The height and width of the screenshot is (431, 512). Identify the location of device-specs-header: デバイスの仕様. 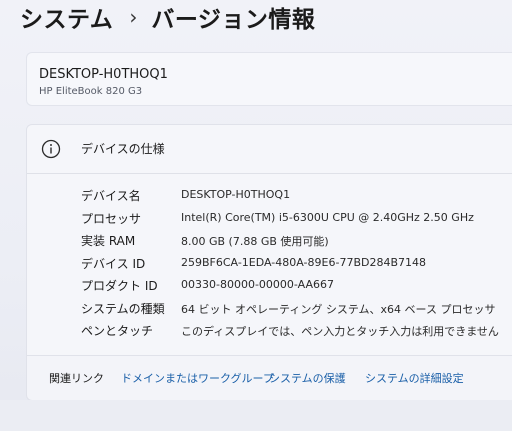
(269, 149).